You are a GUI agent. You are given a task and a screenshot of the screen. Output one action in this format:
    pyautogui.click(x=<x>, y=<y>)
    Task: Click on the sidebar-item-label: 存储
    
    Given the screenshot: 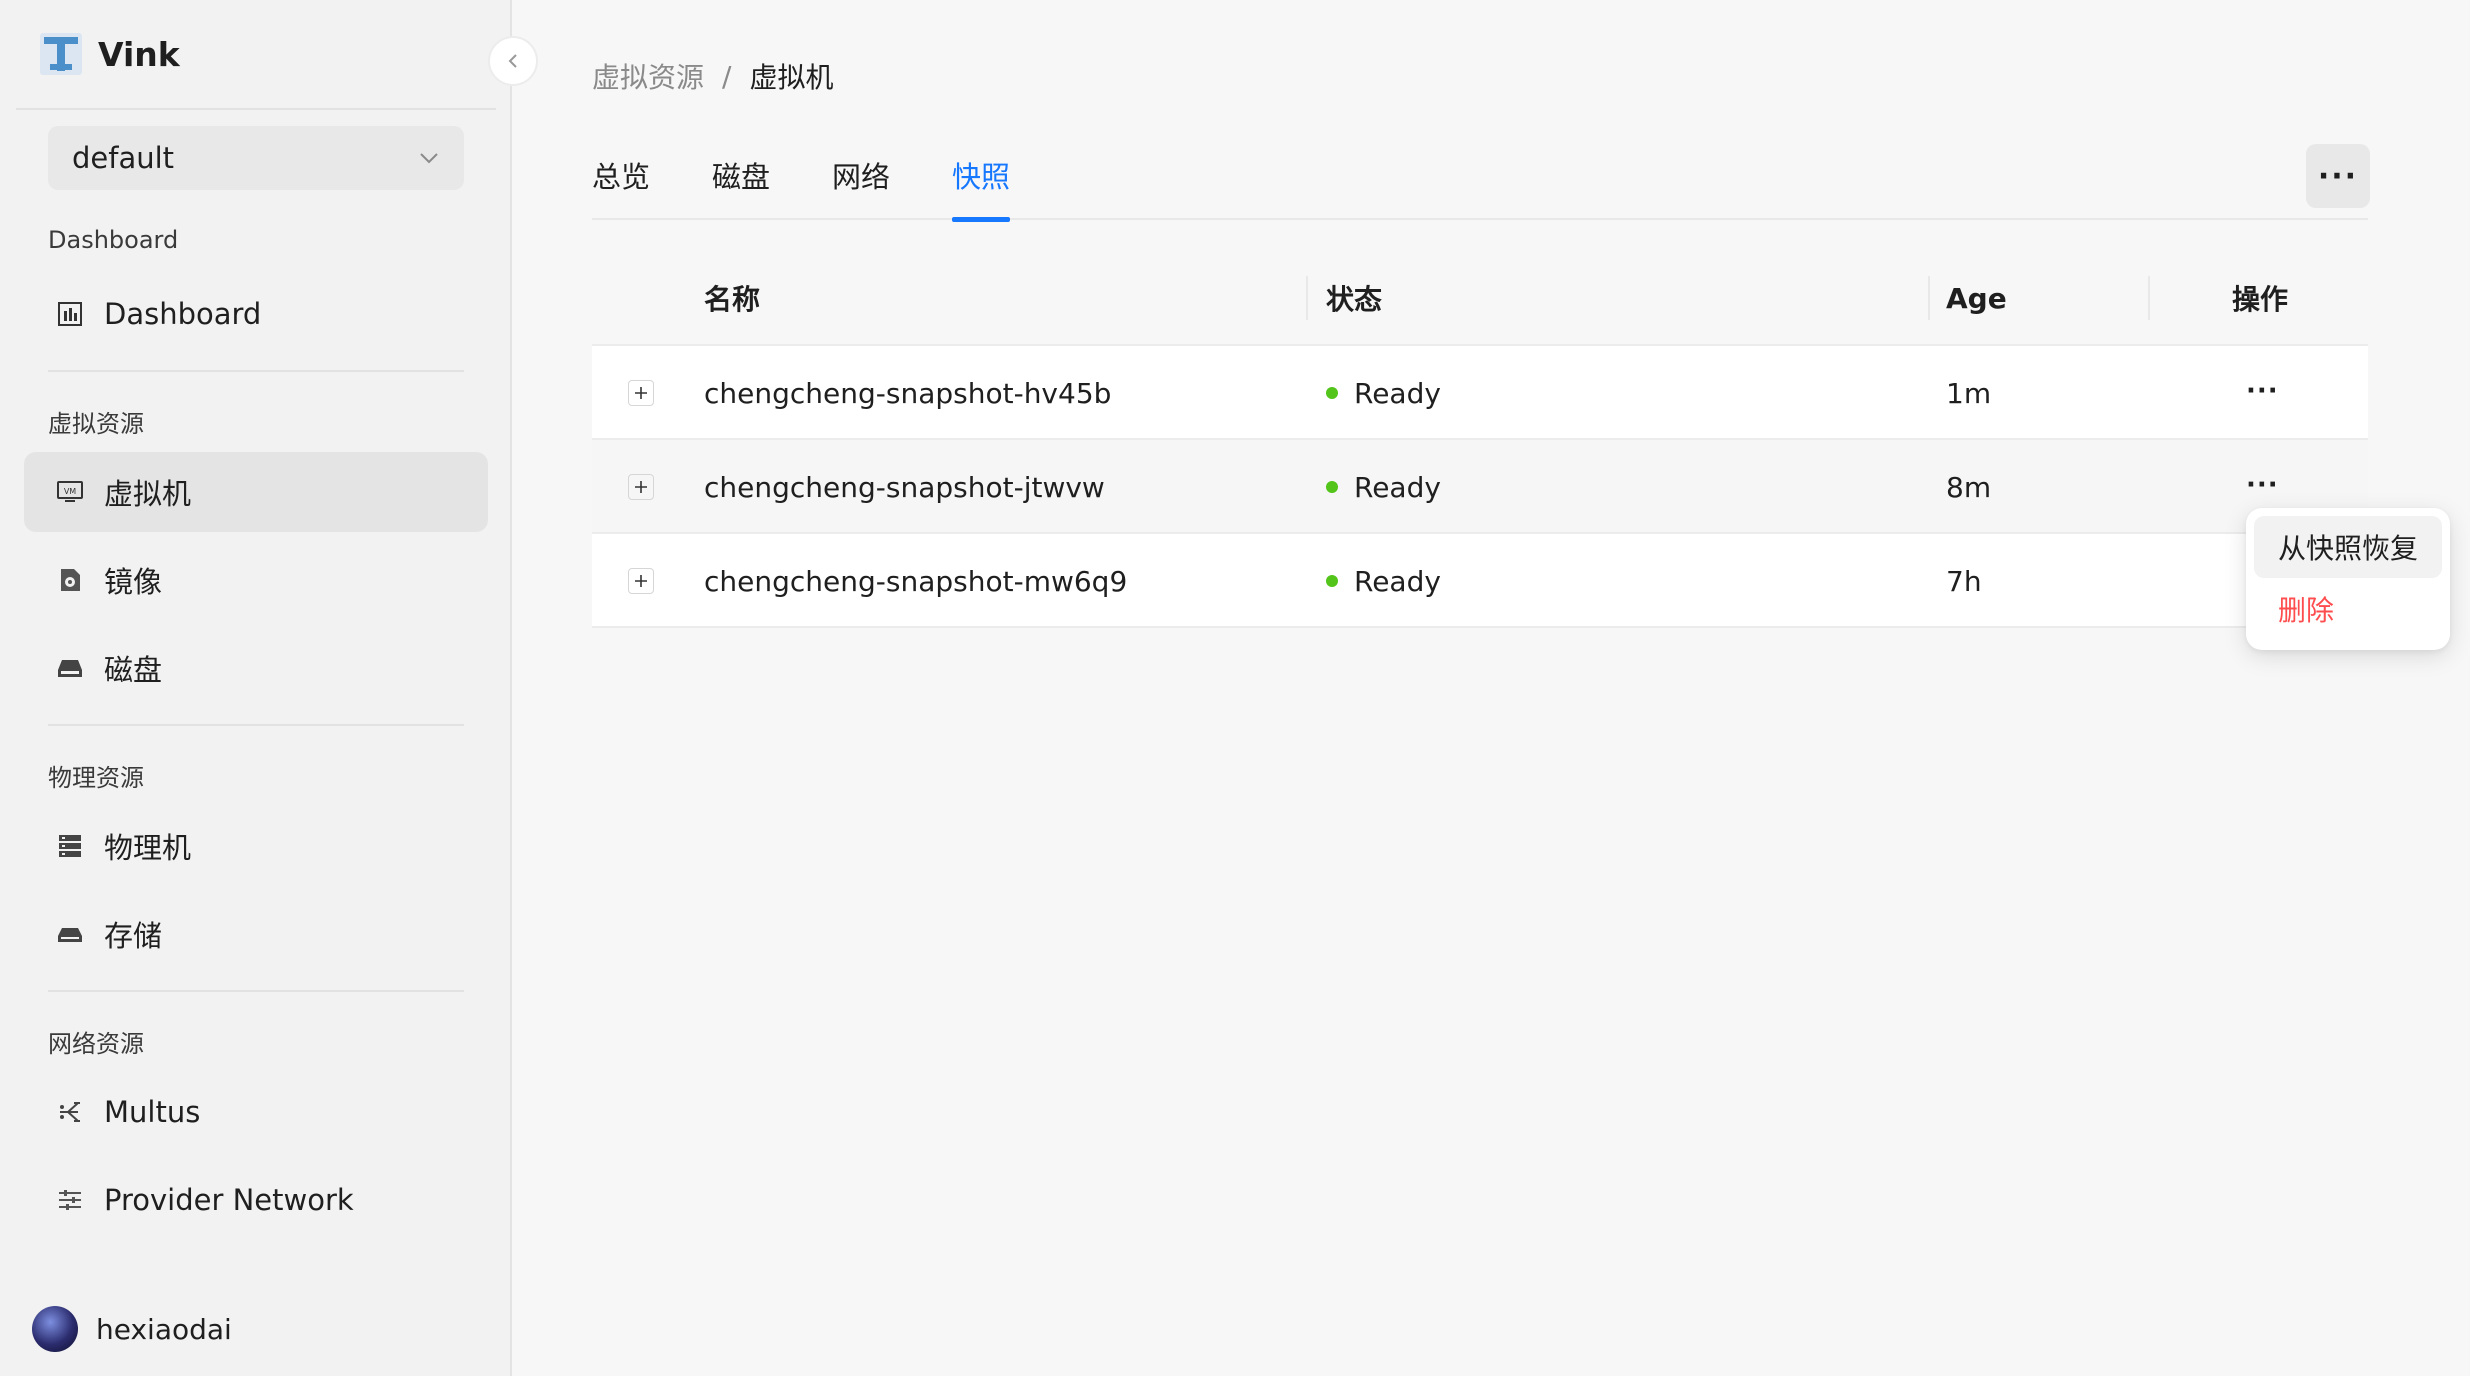 What is the action you would take?
    pyautogui.click(x=133, y=936)
    